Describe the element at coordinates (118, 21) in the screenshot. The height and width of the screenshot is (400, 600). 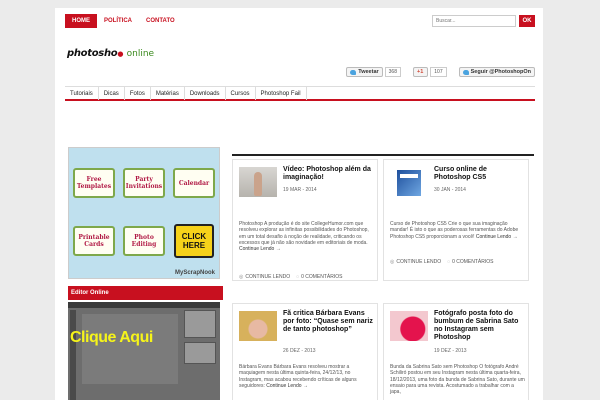
I see `nav-politica: POLÍTICA` at that location.